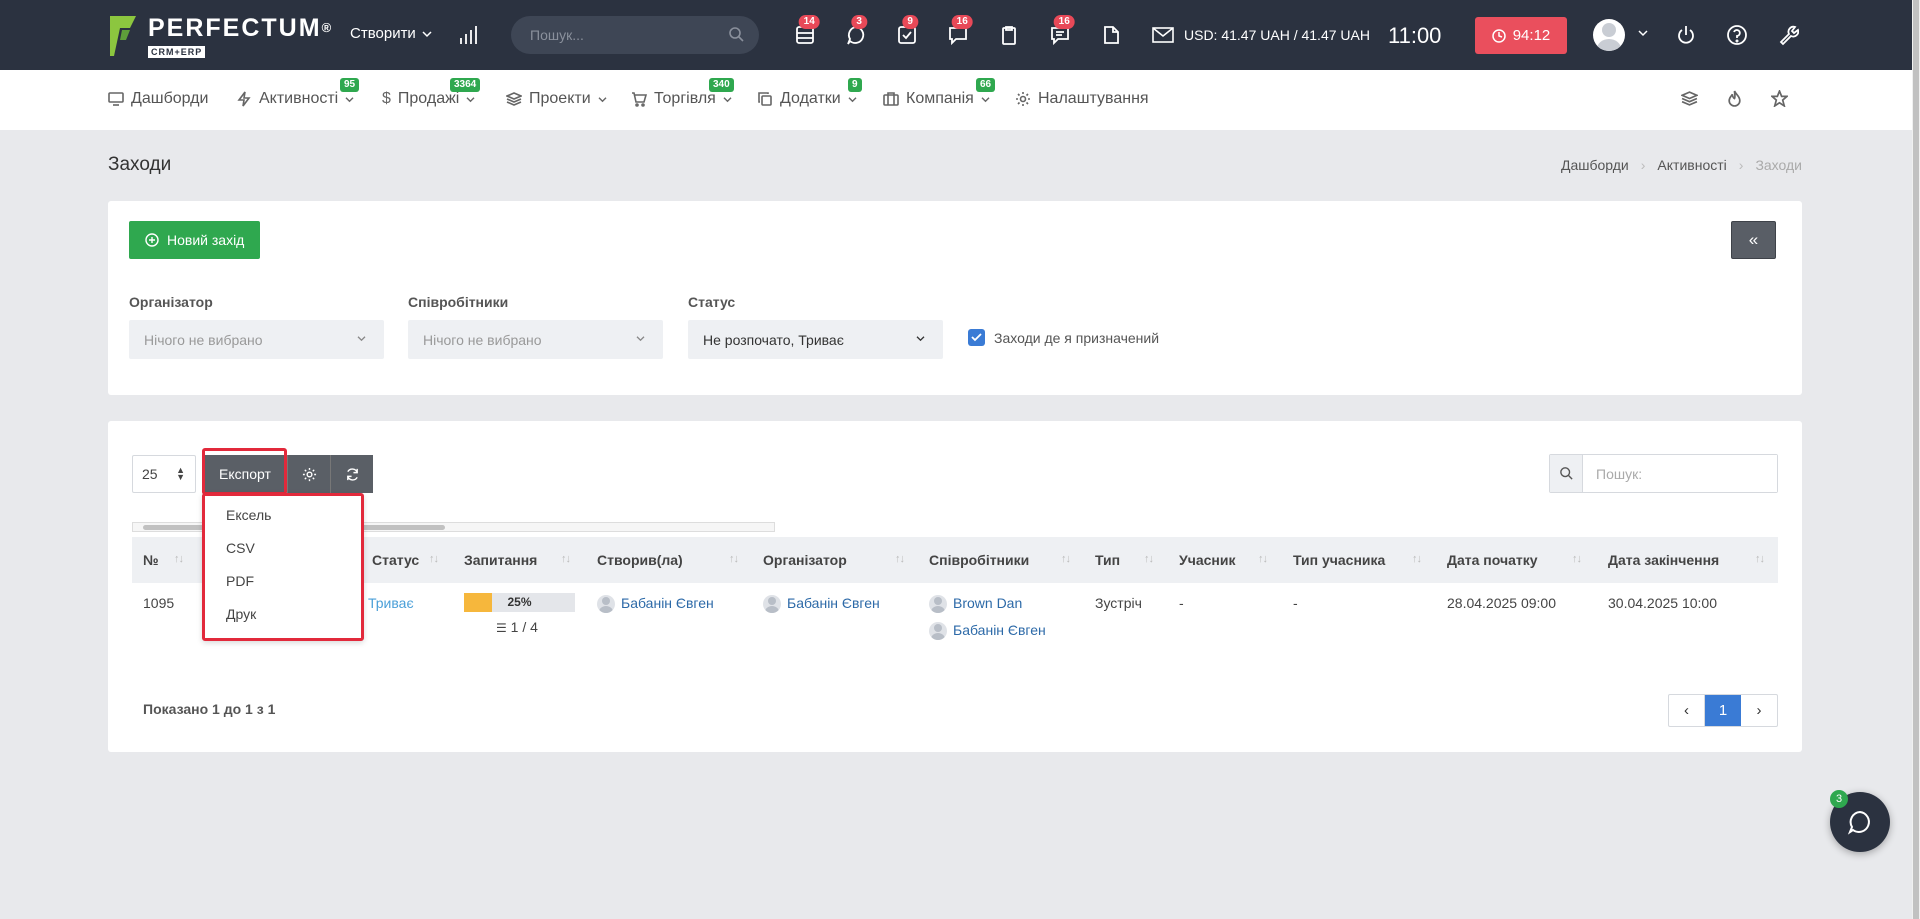 This screenshot has width=1920, height=919. What do you see at coordinates (805, 560) in the screenshot?
I see `column-header-organizer: Організатор` at bounding box center [805, 560].